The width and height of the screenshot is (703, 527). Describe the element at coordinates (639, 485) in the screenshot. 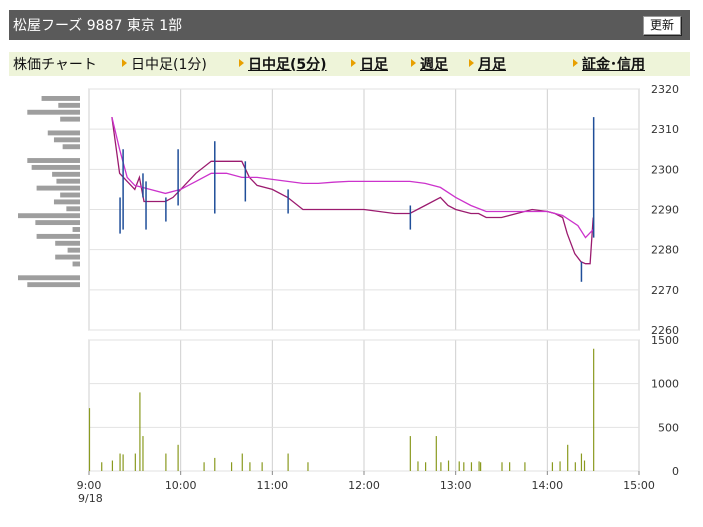

I see `x-tick-label: 15:00` at that location.